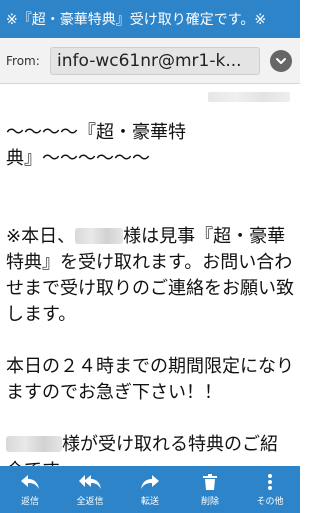 This screenshot has height=513, width=320. I want to click on redacted-date, so click(249, 97).